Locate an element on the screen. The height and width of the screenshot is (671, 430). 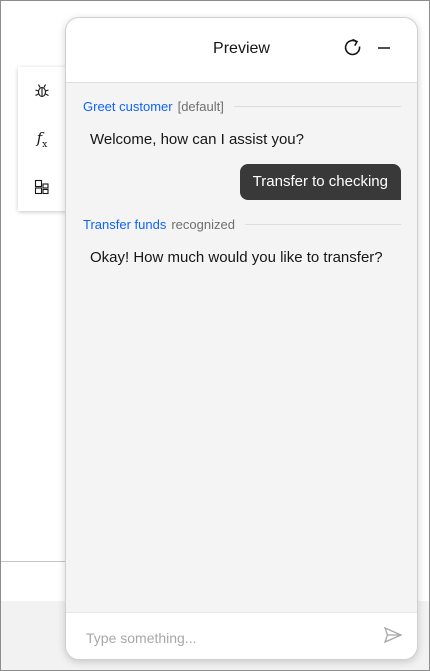
function-icon: fx is located at coordinates (42, 139).